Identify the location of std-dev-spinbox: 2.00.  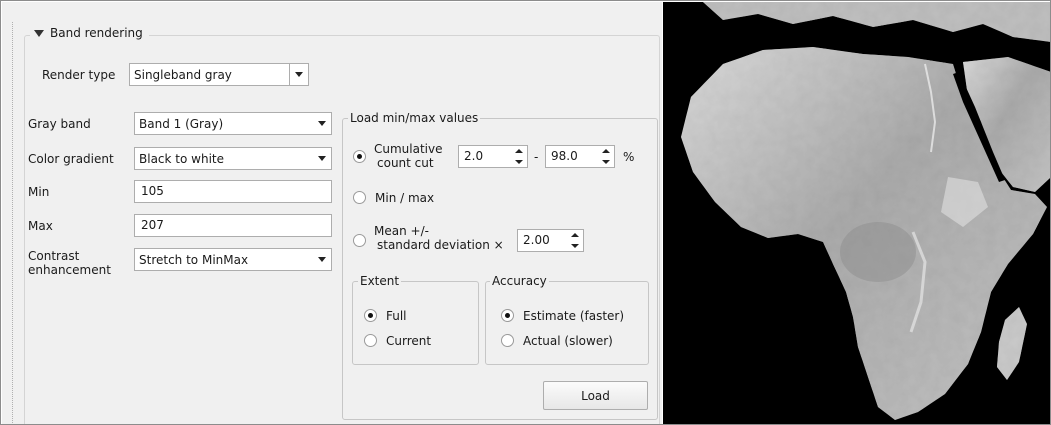
(550, 240).